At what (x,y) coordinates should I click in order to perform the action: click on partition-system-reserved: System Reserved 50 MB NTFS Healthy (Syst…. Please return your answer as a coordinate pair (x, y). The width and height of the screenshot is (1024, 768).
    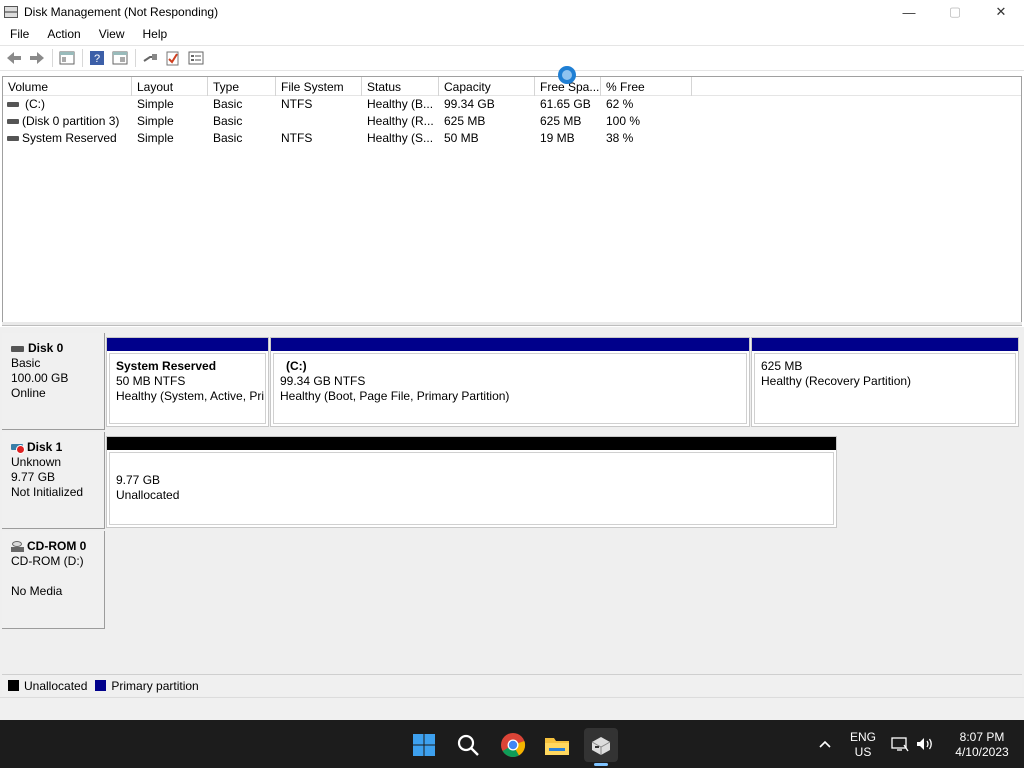
    Looking at the image, I should click on (187, 382).